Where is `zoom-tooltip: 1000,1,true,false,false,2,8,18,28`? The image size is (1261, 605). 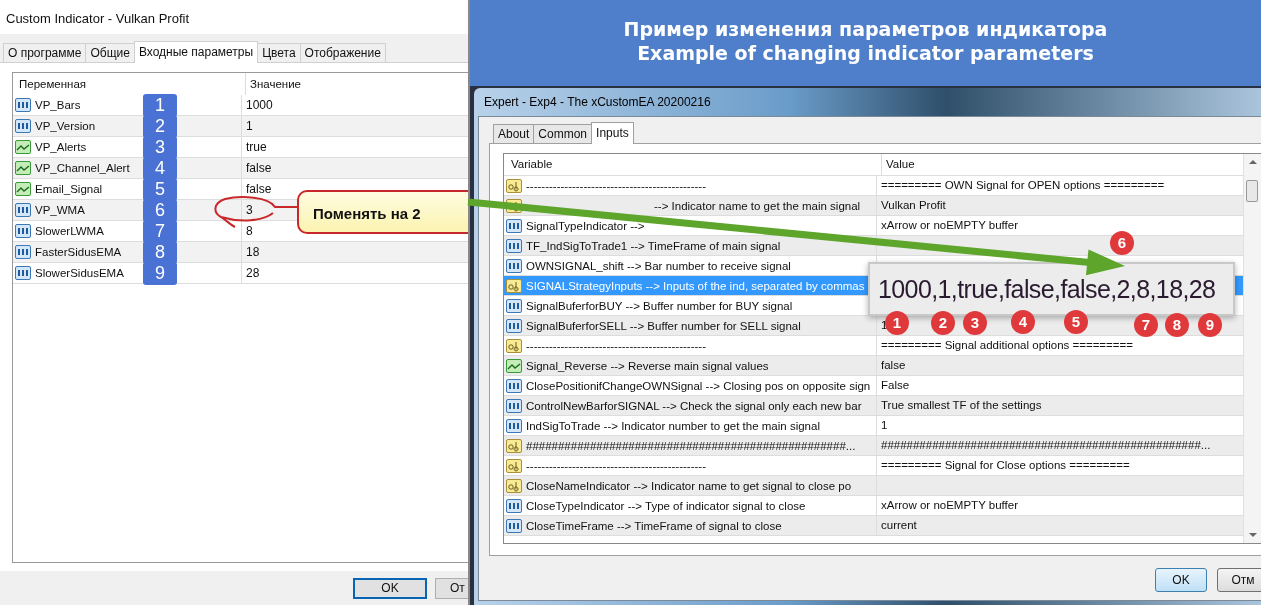
zoom-tooltip: 1000,1,true,false,false,2,8,18,28 is located at coordinates (1051, 289).